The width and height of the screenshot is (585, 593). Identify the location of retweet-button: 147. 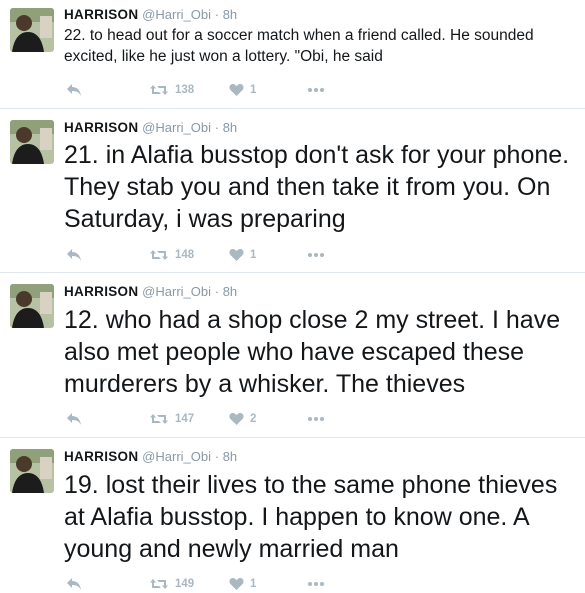
(171, 419).